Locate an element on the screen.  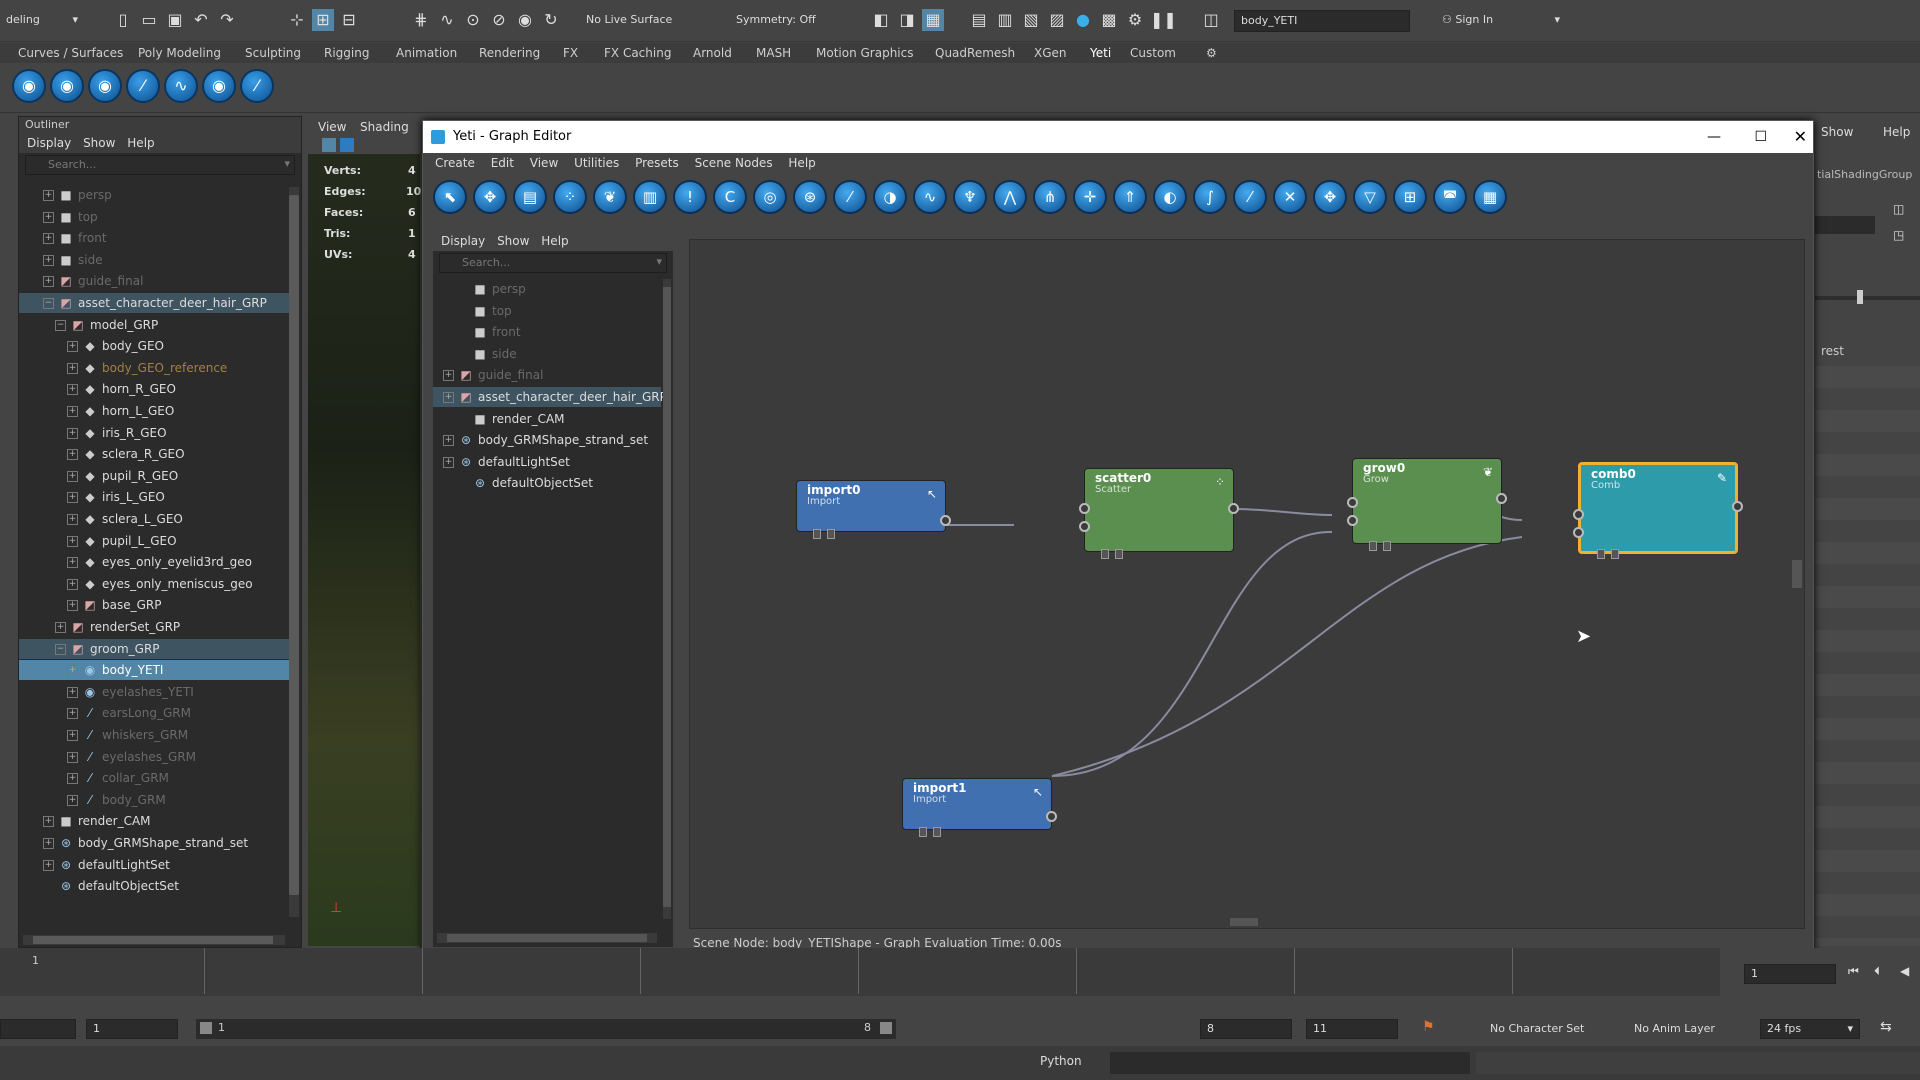
shelf-tab-fx-caching: FX Caching is located at coordinates (637, 53).